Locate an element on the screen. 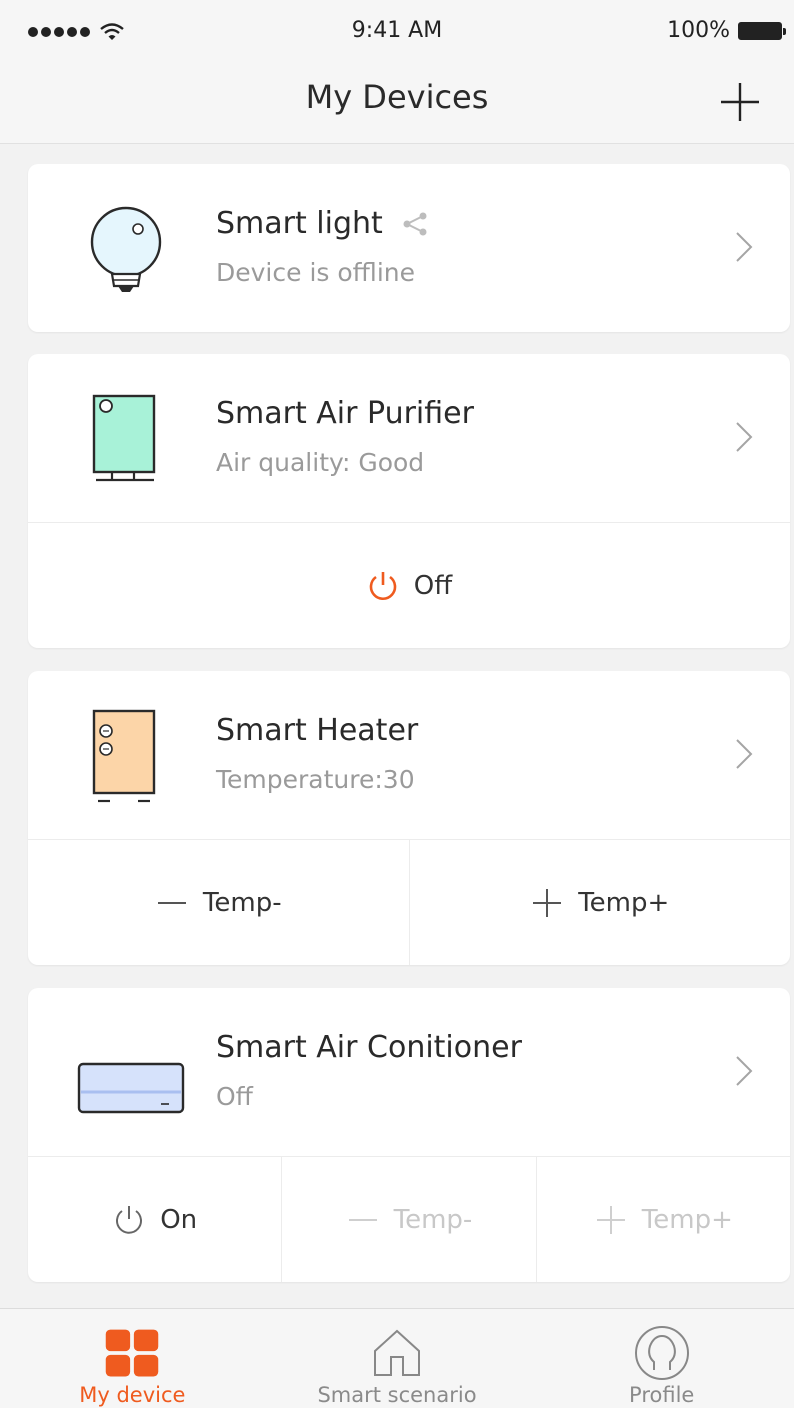 This screenshot has width=794, height=1408. device-name: Smart light is located at coordinates (322, 223).